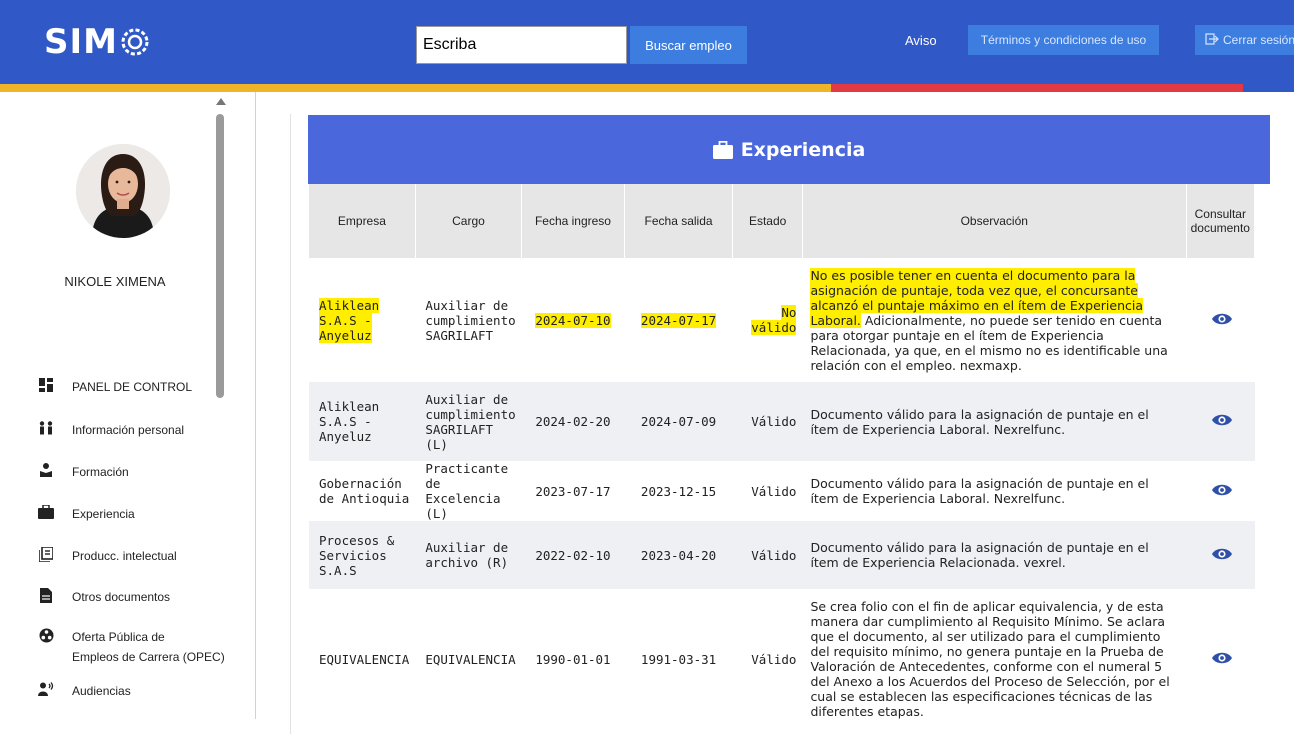 The width and height of the screenshot is (1294, 734). What do you see at coordinates (1268, 88) in the screenshot?
I see `stripe-blue` at bounding box center [1268, 88].